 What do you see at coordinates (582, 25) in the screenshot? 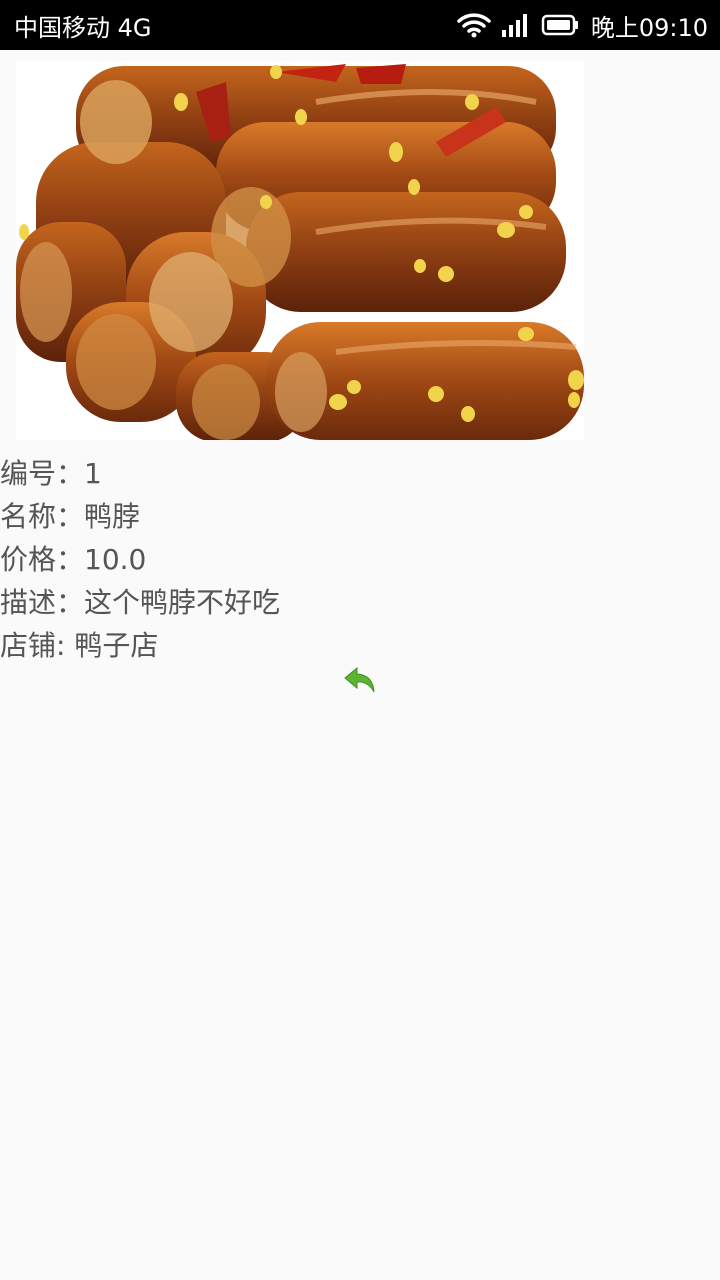
I see `status-indicators: 晚上09:10` at bounding box center [582, 25].